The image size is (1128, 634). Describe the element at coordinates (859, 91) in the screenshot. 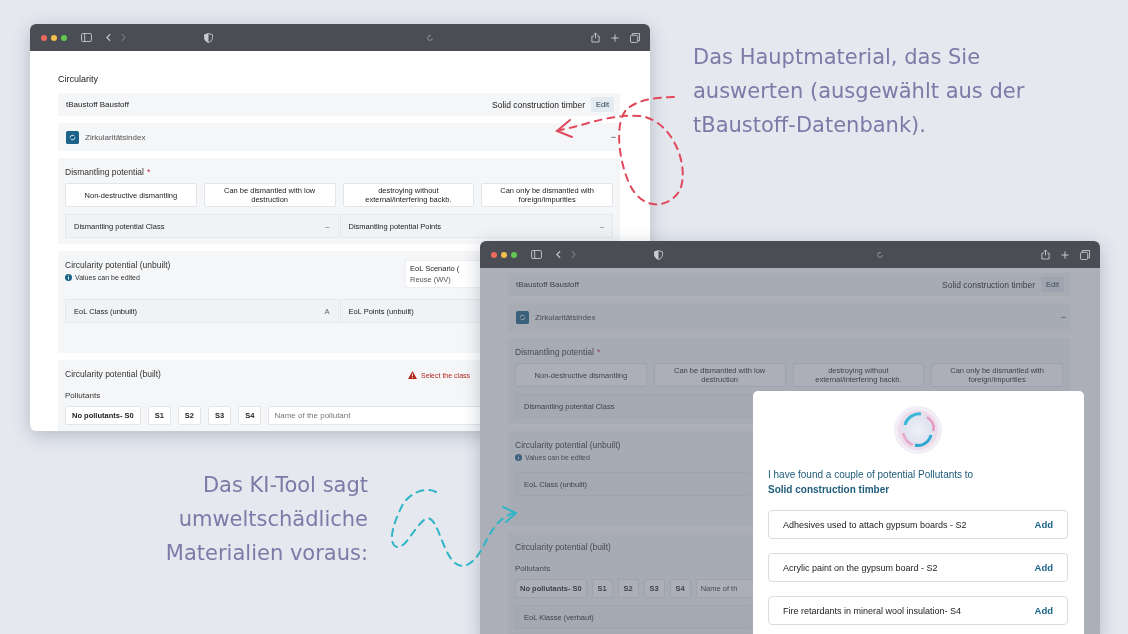

I see `annotation-text: Das Hauptmaterial, das Sie auswerten (ausgewählt aus der tBaustoff-Datenbank).` at that location.